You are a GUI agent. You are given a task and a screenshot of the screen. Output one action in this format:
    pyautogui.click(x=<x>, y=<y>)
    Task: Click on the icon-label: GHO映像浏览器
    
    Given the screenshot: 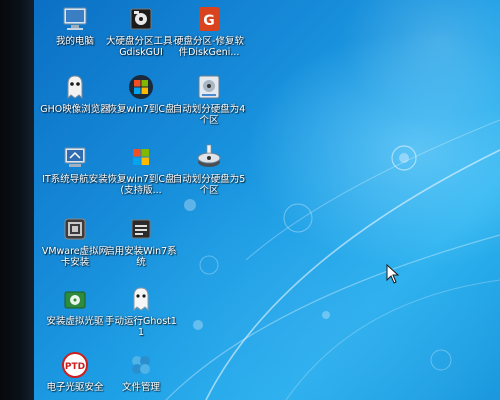 What is the action you would take?
    pyautogui.click(x=75, y=109)
    